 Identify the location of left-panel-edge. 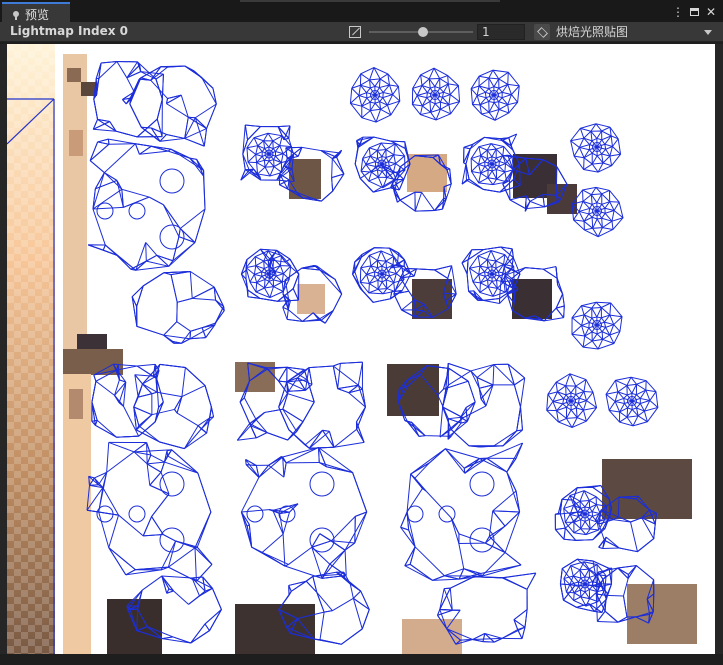
(3, 349).